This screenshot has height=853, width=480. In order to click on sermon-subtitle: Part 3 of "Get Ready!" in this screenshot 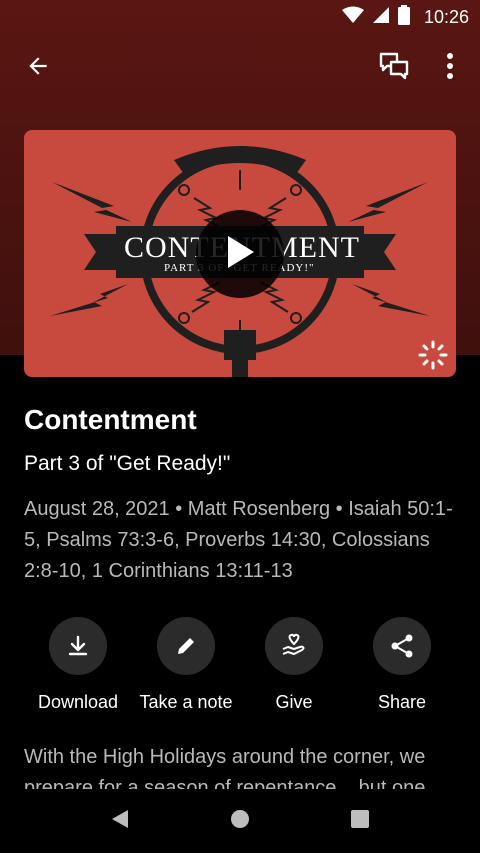, I will do `click(127, 463)`.